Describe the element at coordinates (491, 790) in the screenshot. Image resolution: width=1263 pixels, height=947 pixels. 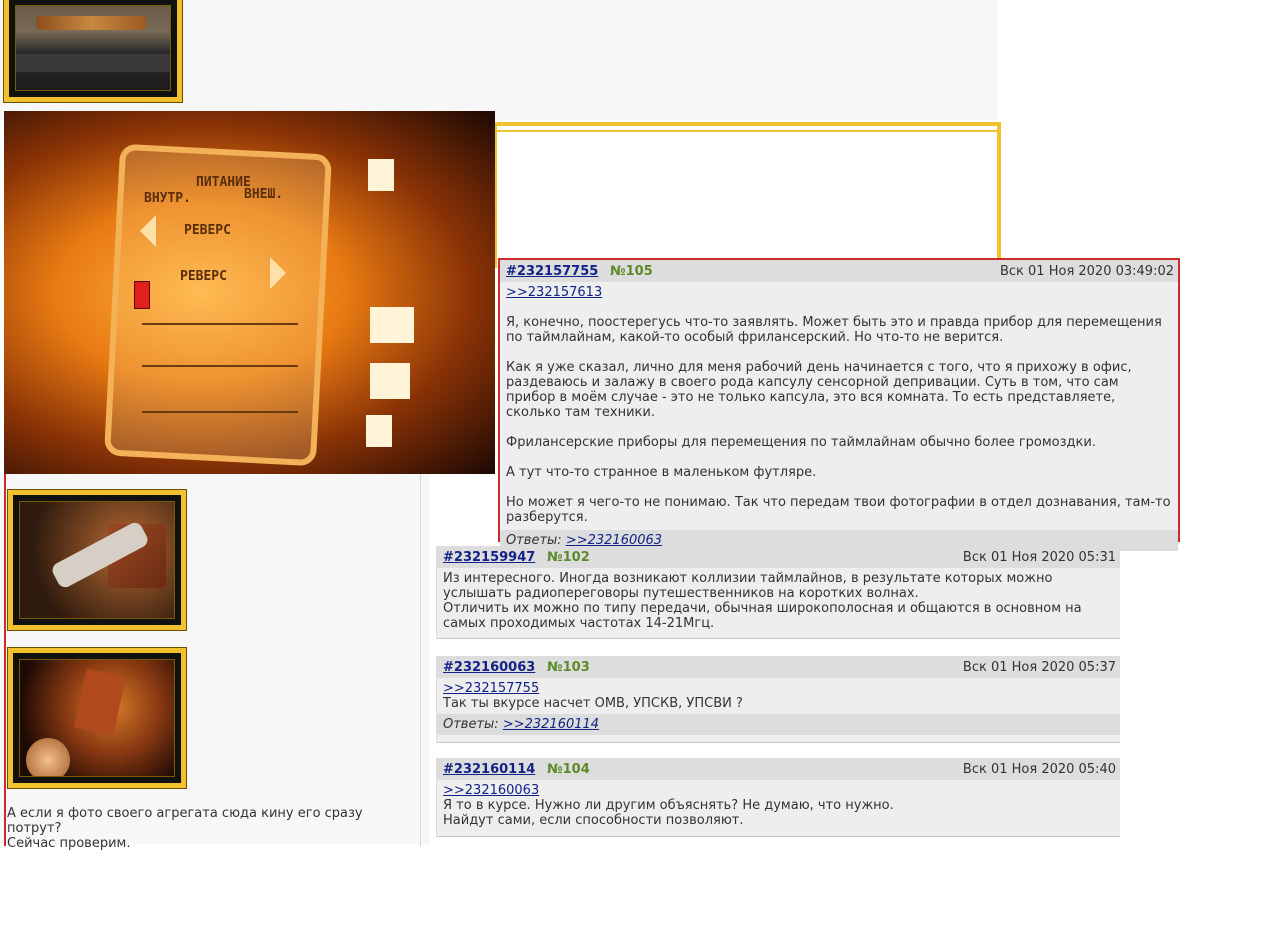
I see `reply-to-link: >>232160063` at that location.